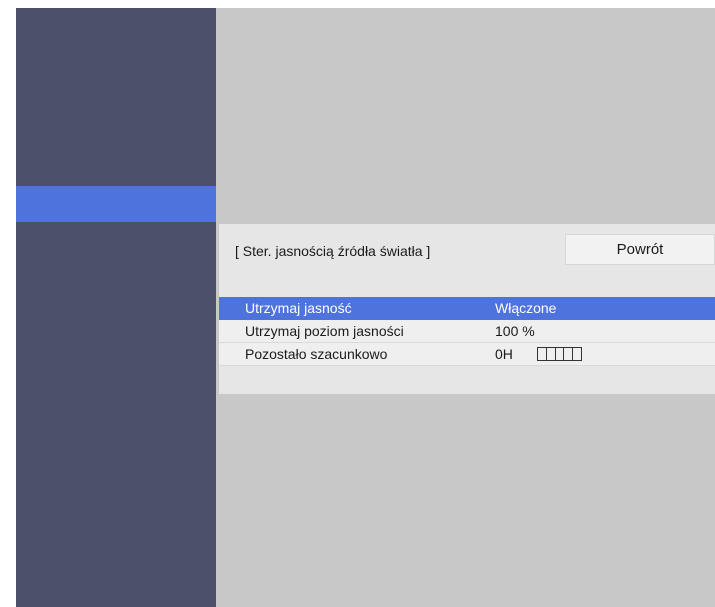 The width and height of the screenshot is (715, 607). Describe the element at coordinates (298, 308) in the screenshot. I see `row-label: Utrzymaj jasność` at that location.